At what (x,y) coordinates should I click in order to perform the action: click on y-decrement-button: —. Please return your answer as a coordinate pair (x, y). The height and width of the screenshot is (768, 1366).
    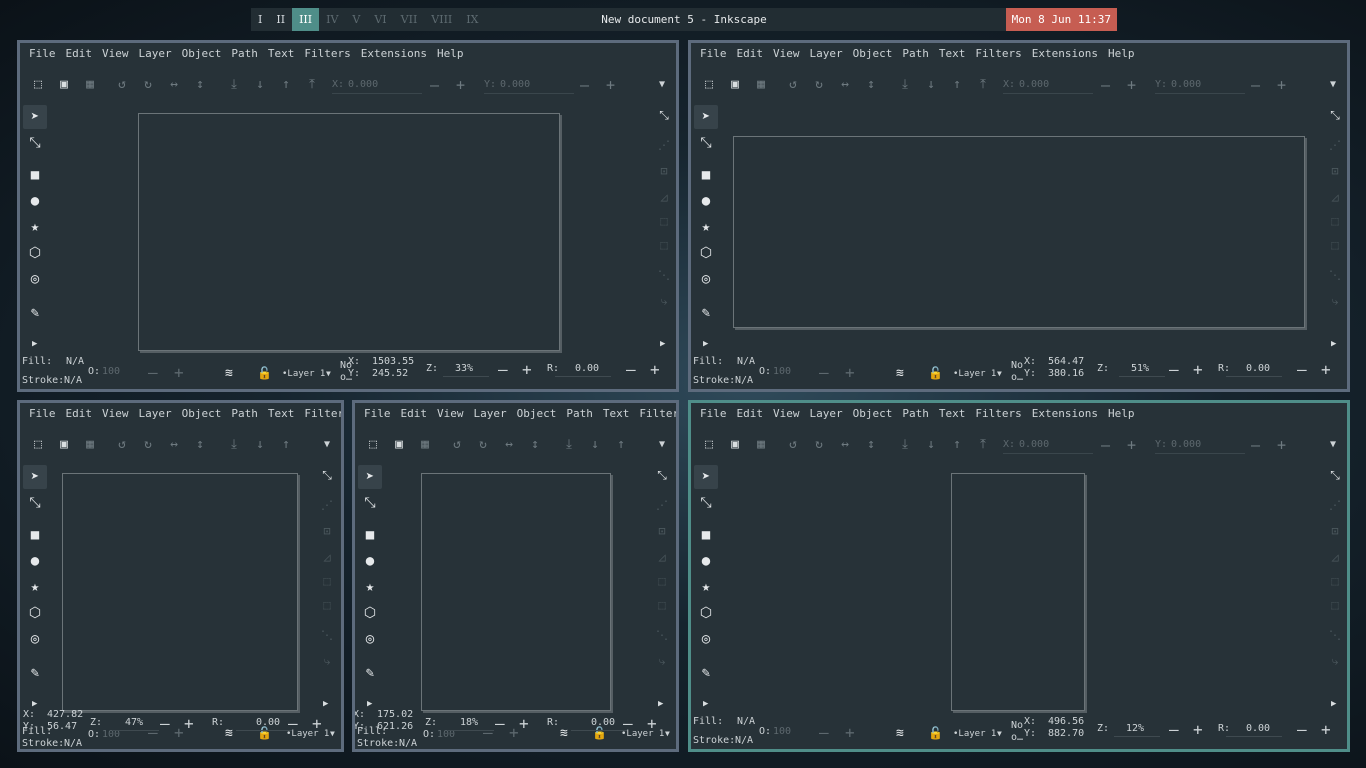
    Looking at the image, I should click on (1255, 85).